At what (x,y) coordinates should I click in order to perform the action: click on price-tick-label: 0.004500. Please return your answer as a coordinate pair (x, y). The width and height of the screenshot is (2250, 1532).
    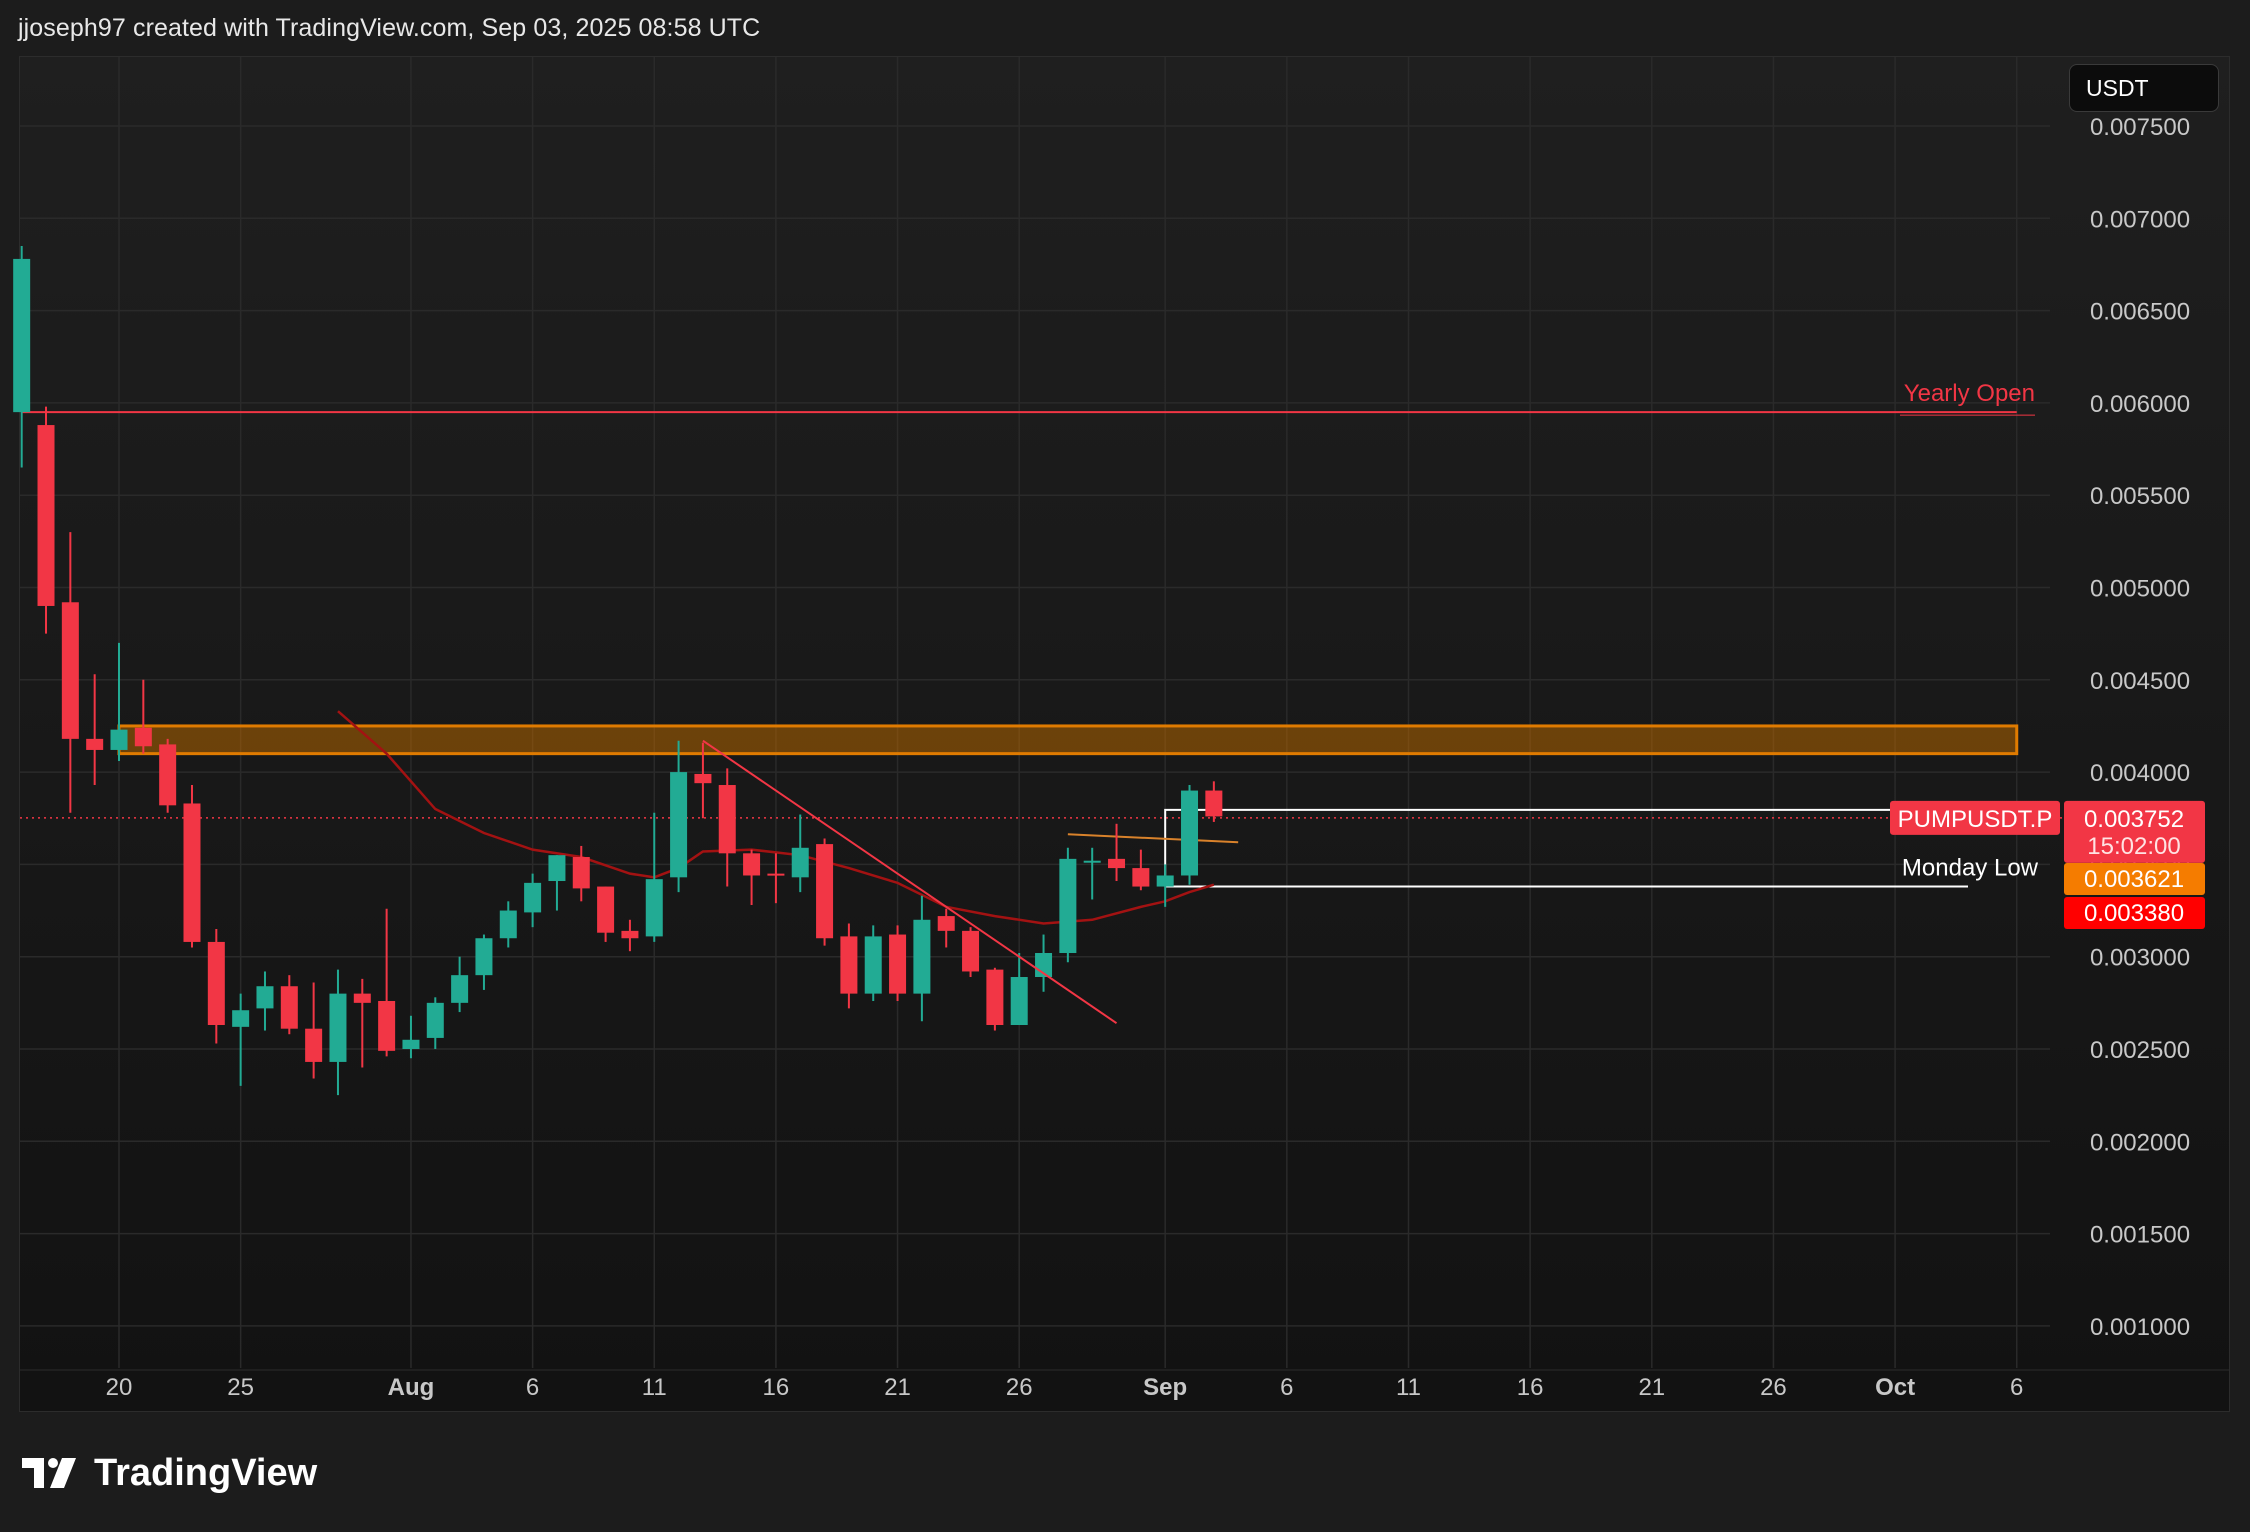
    Looking at the image, I should click on (2140, 681).